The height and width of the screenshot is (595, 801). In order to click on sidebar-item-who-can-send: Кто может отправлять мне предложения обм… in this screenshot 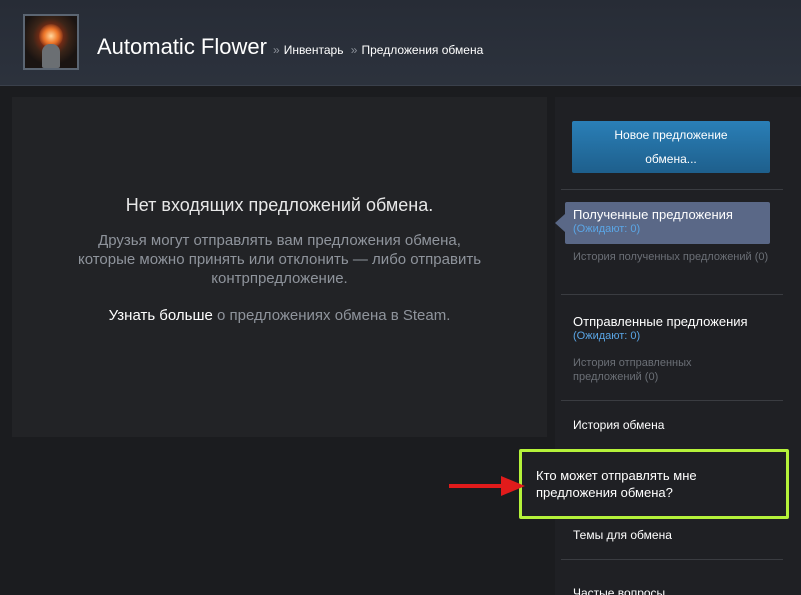, I will do `click(651, 484)`.